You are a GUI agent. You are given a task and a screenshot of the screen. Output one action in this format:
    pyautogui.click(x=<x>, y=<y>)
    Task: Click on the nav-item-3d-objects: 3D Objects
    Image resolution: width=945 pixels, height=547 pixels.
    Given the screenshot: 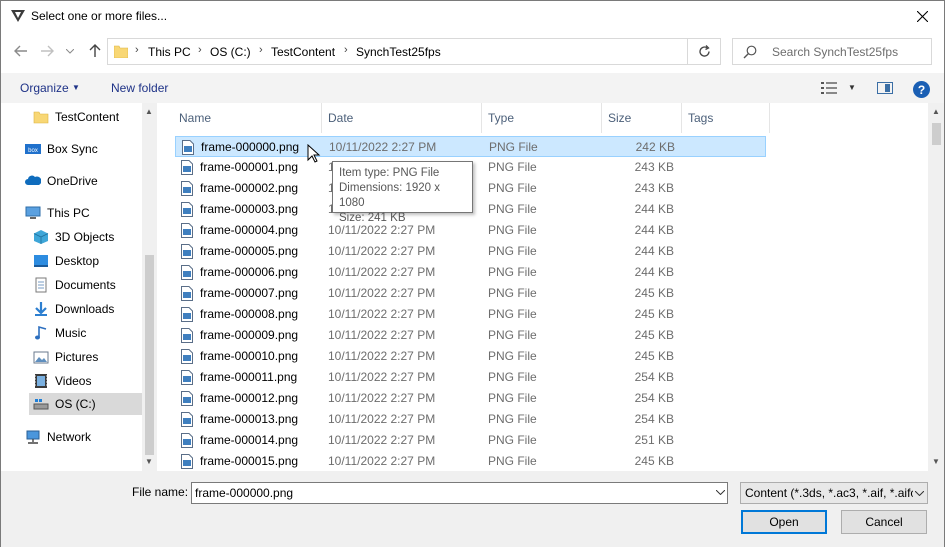 What is the action you would take?
    pyautogui.click(x=73, y=237)
    